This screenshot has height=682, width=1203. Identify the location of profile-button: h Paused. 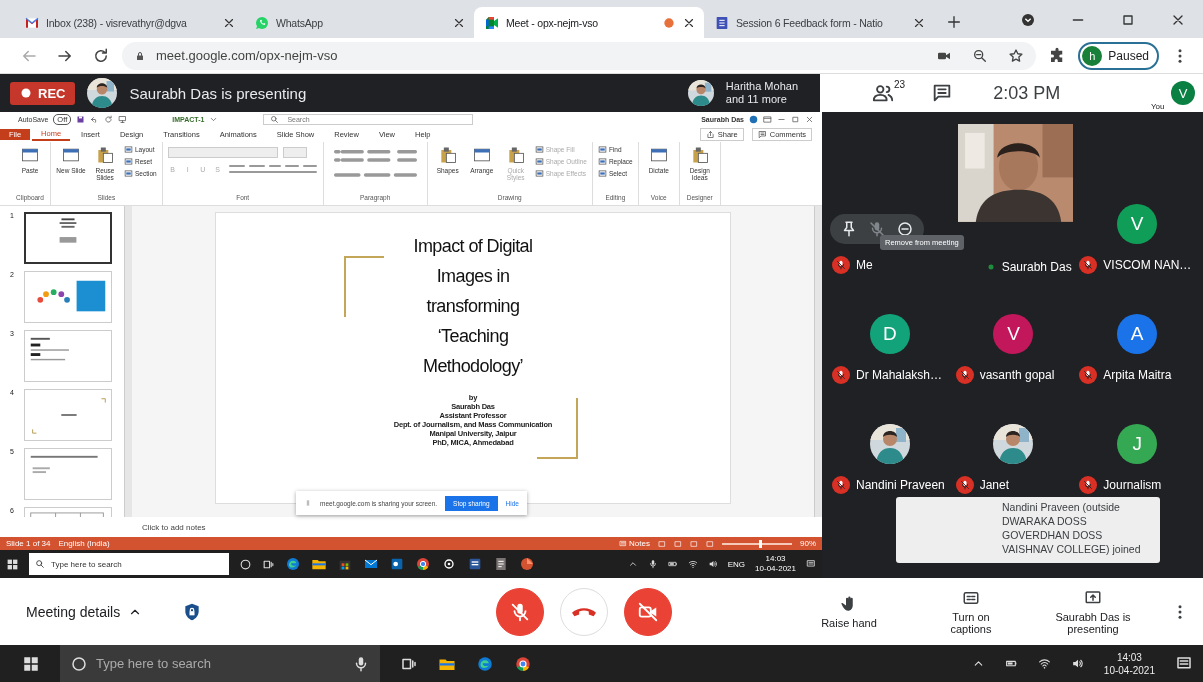
(1118, 55).